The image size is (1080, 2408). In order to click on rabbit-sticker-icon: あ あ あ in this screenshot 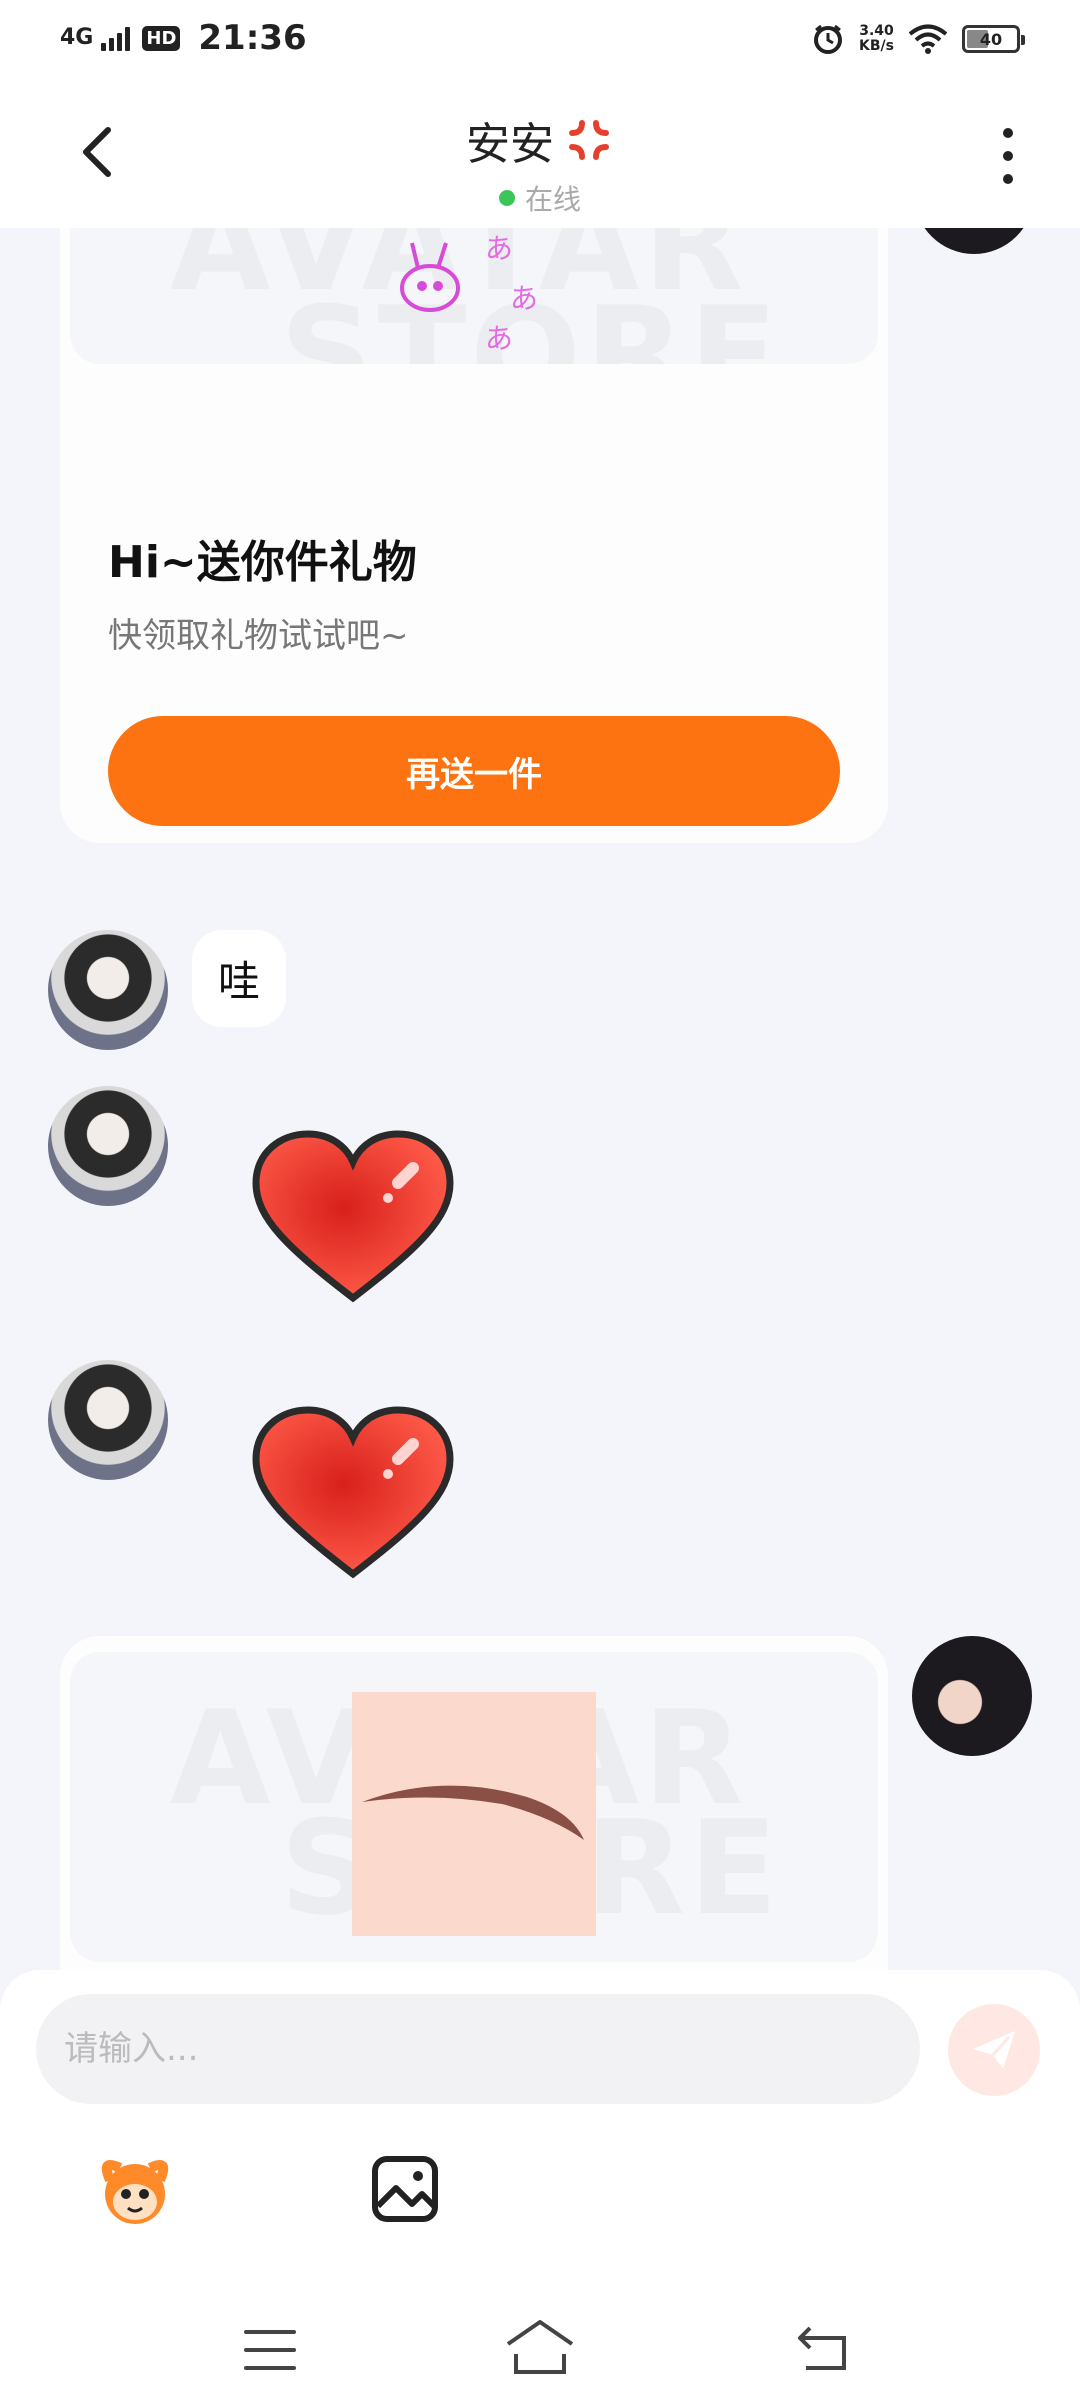, I will do `click(469, 293)`.